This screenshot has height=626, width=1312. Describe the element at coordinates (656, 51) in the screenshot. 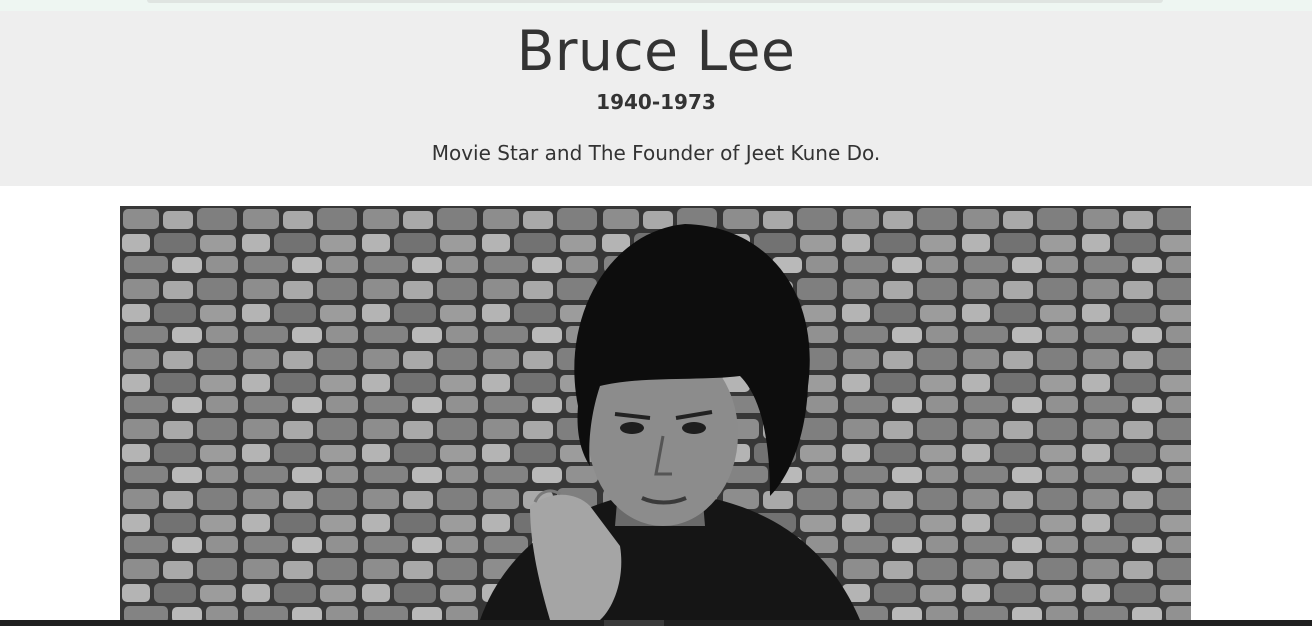

I see `page-title: Bruce Lee` at that location.